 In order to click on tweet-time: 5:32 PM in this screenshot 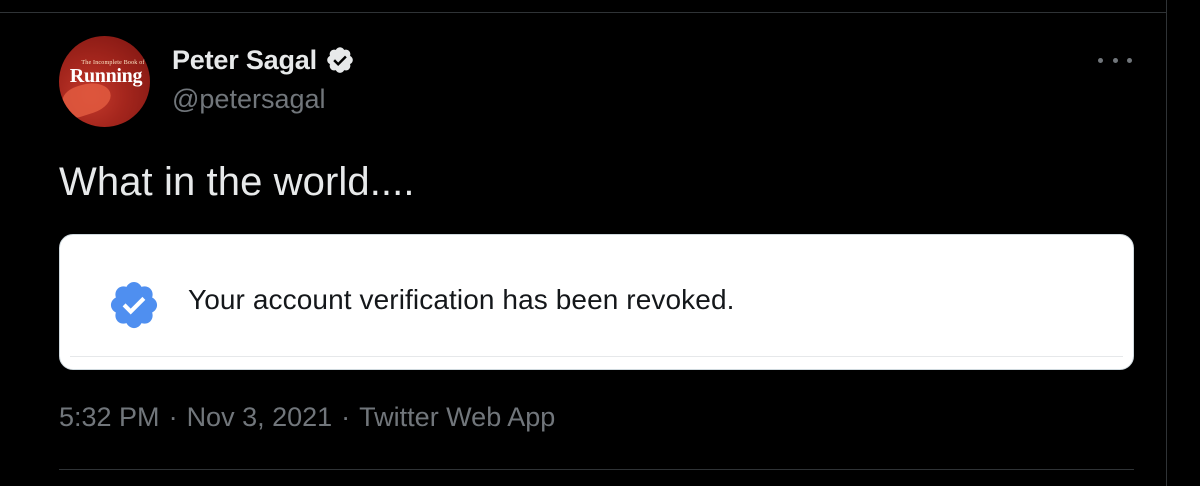, I will do `click(109, 417)`.